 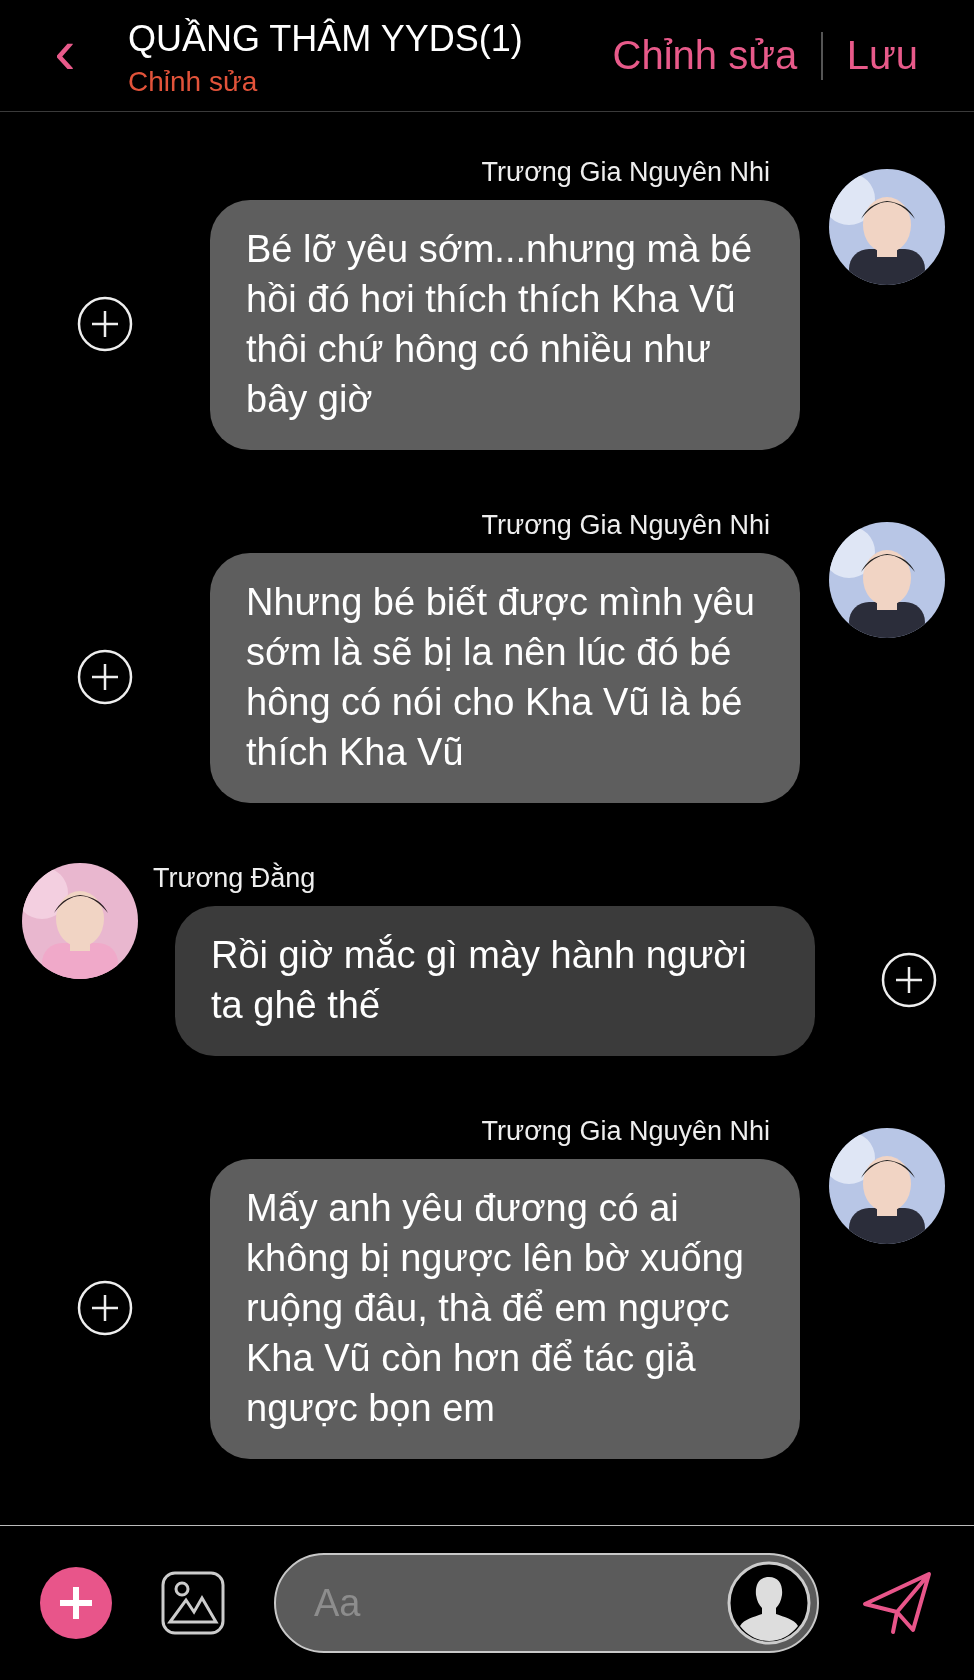 What do you see at coordinates (705, 55) in the screenshot?
I see `edit-button: Chỉnh sửa` at bounding box center [705, 55].